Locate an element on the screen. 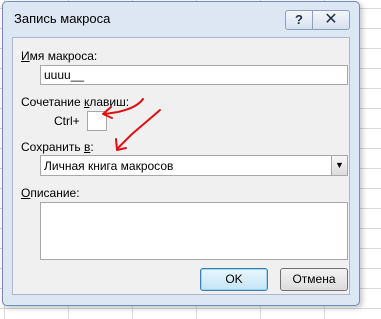 Image resolution: width=381 pixels, height=319 pixels. store-in-label: Сохранить в: is located at coordinates (57, 147).